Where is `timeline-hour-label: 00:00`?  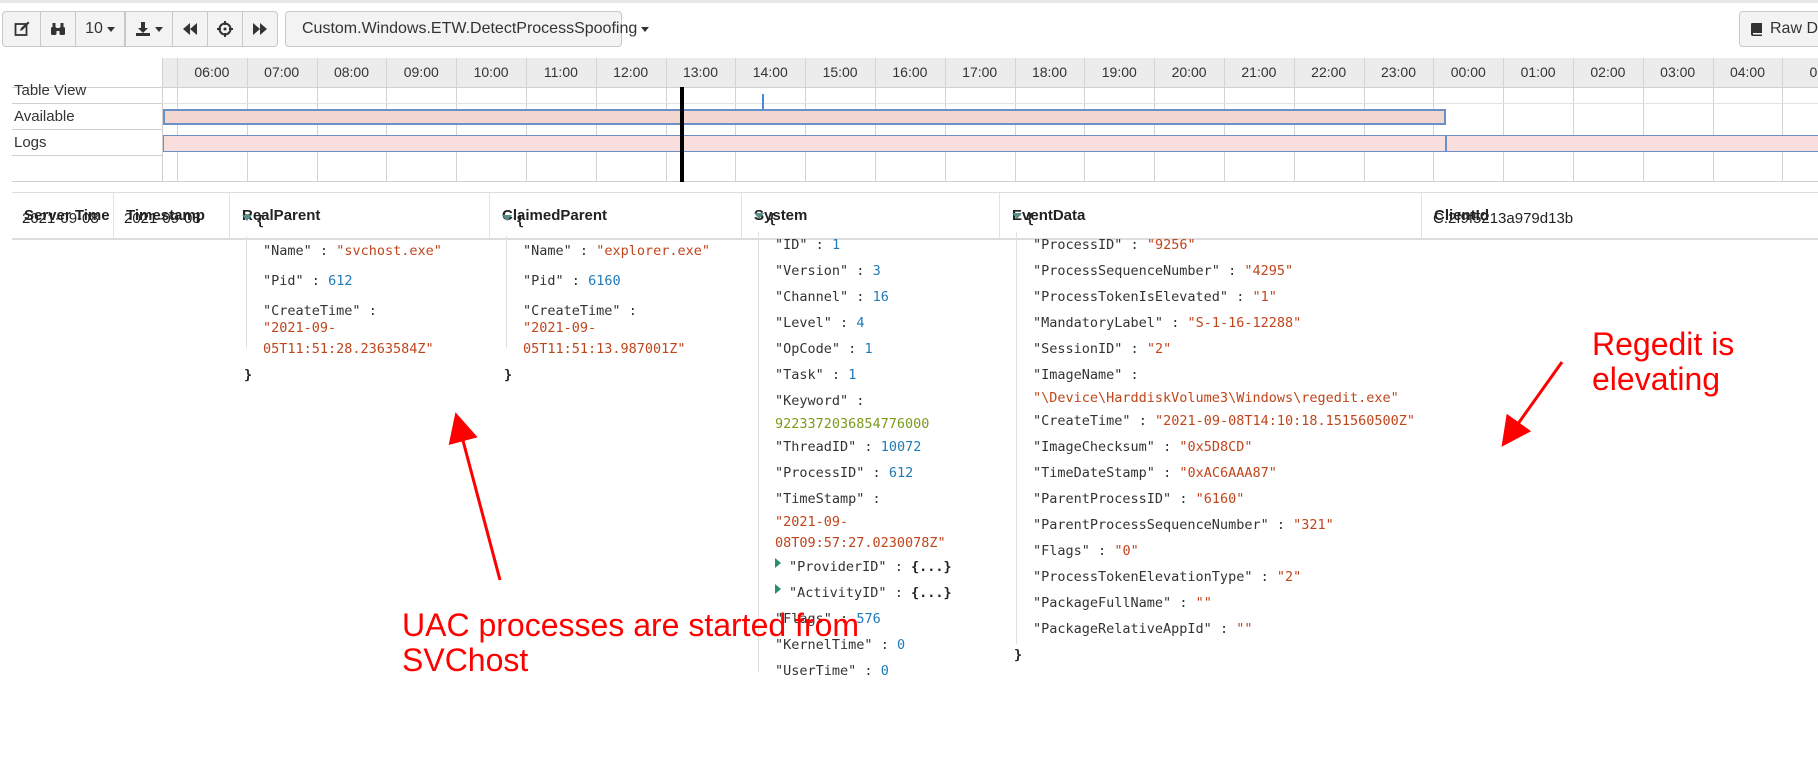 timeline-hour-label: 00:00 is located at coordinates (1468, 72).